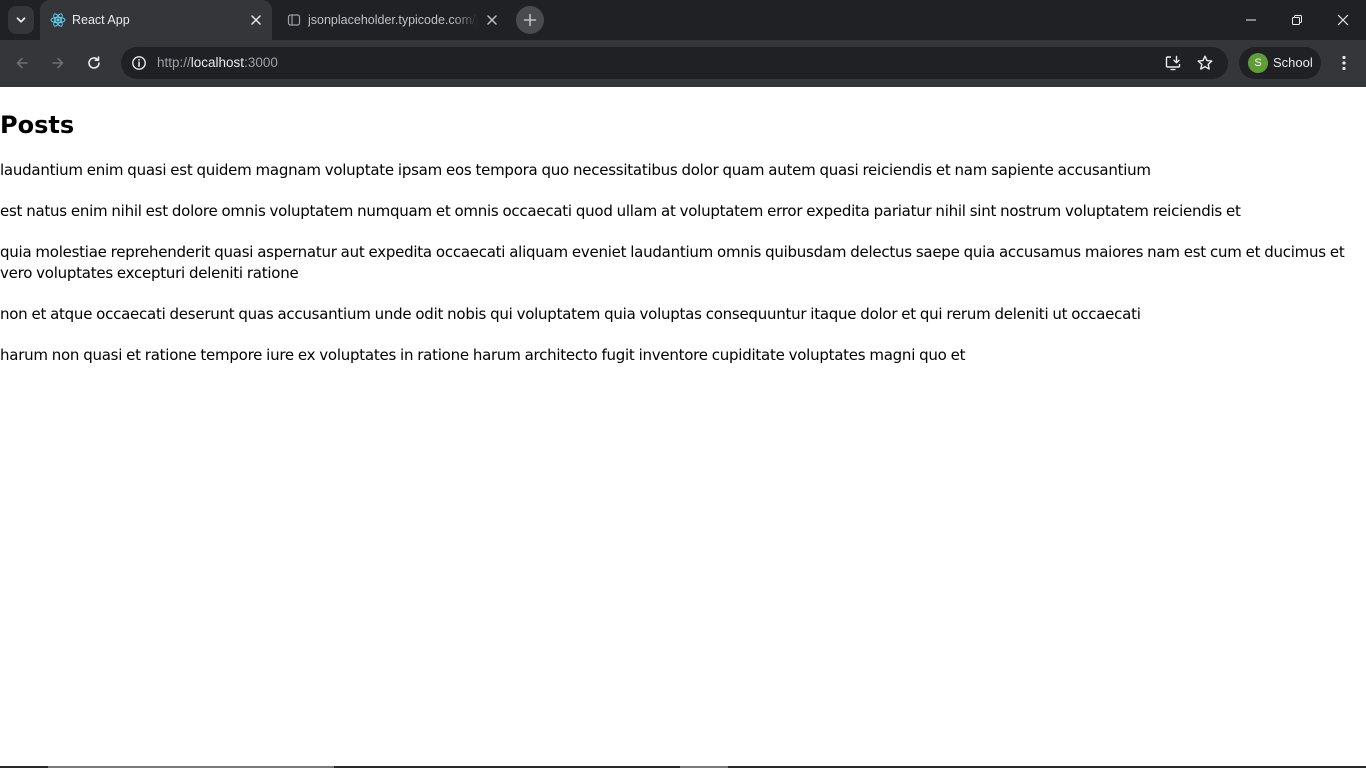  I want to click on tab-search-button, so click(21, 20).